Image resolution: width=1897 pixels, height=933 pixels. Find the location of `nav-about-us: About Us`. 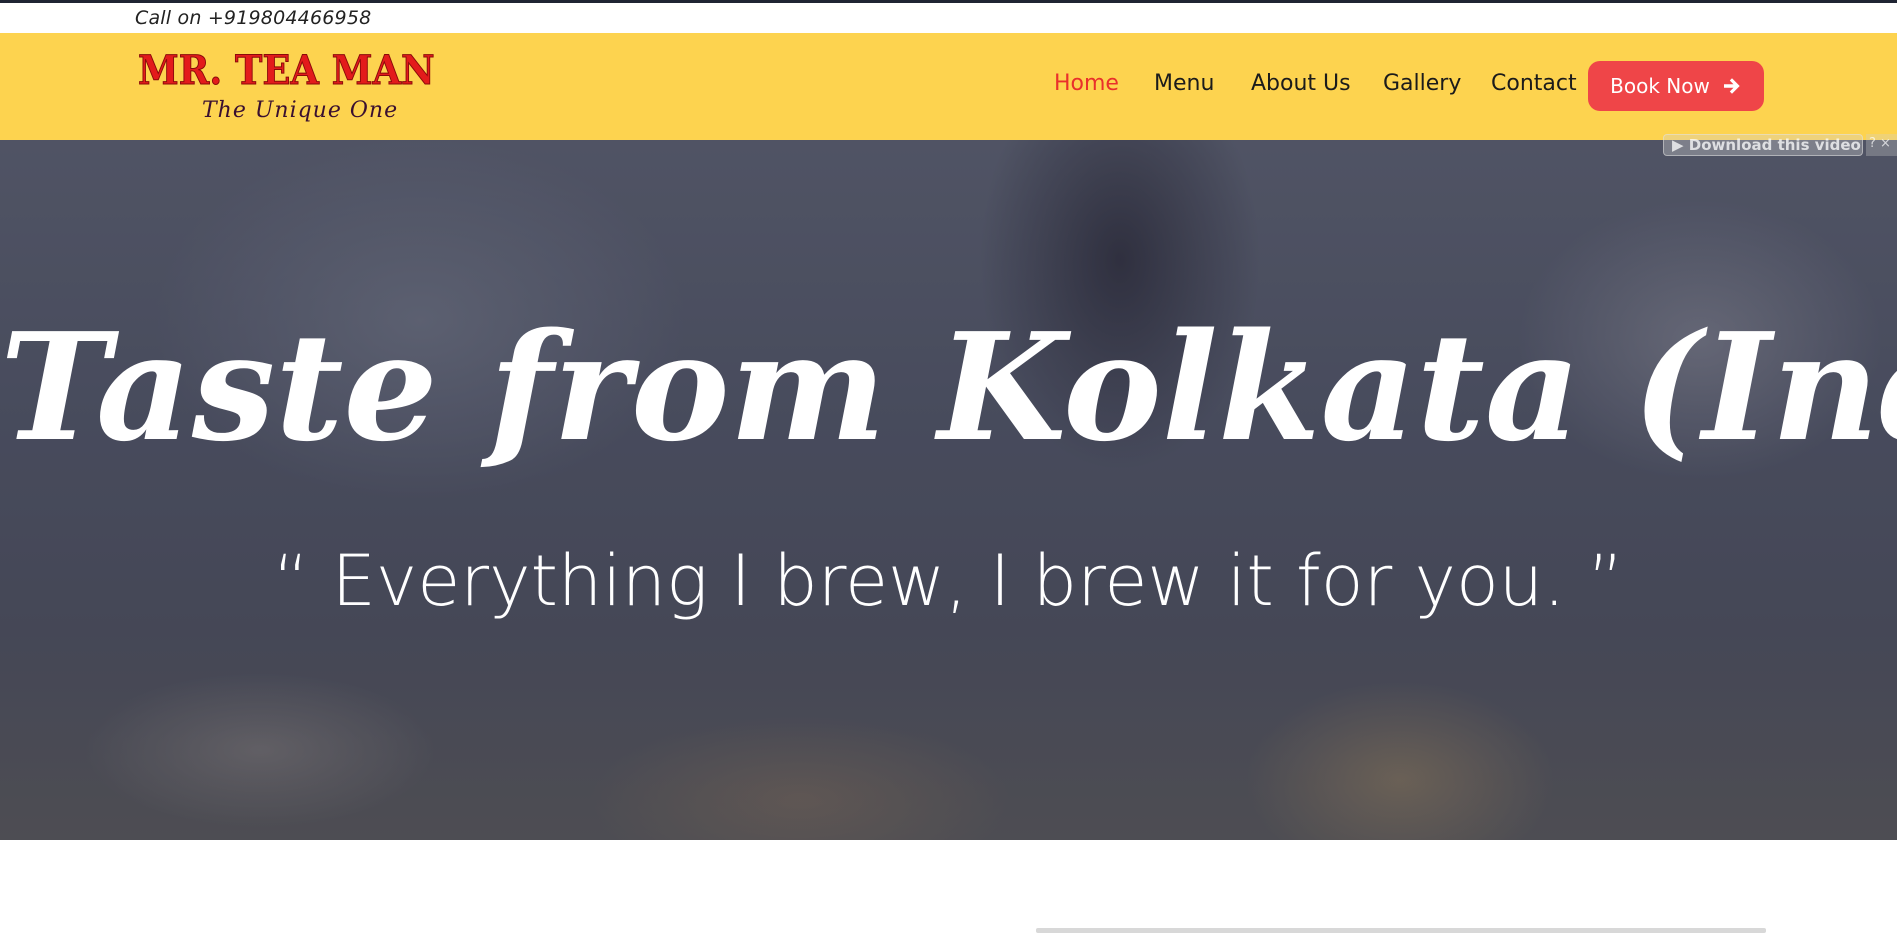

nav-about-us: About Us is located at coordinates (1301, 83).